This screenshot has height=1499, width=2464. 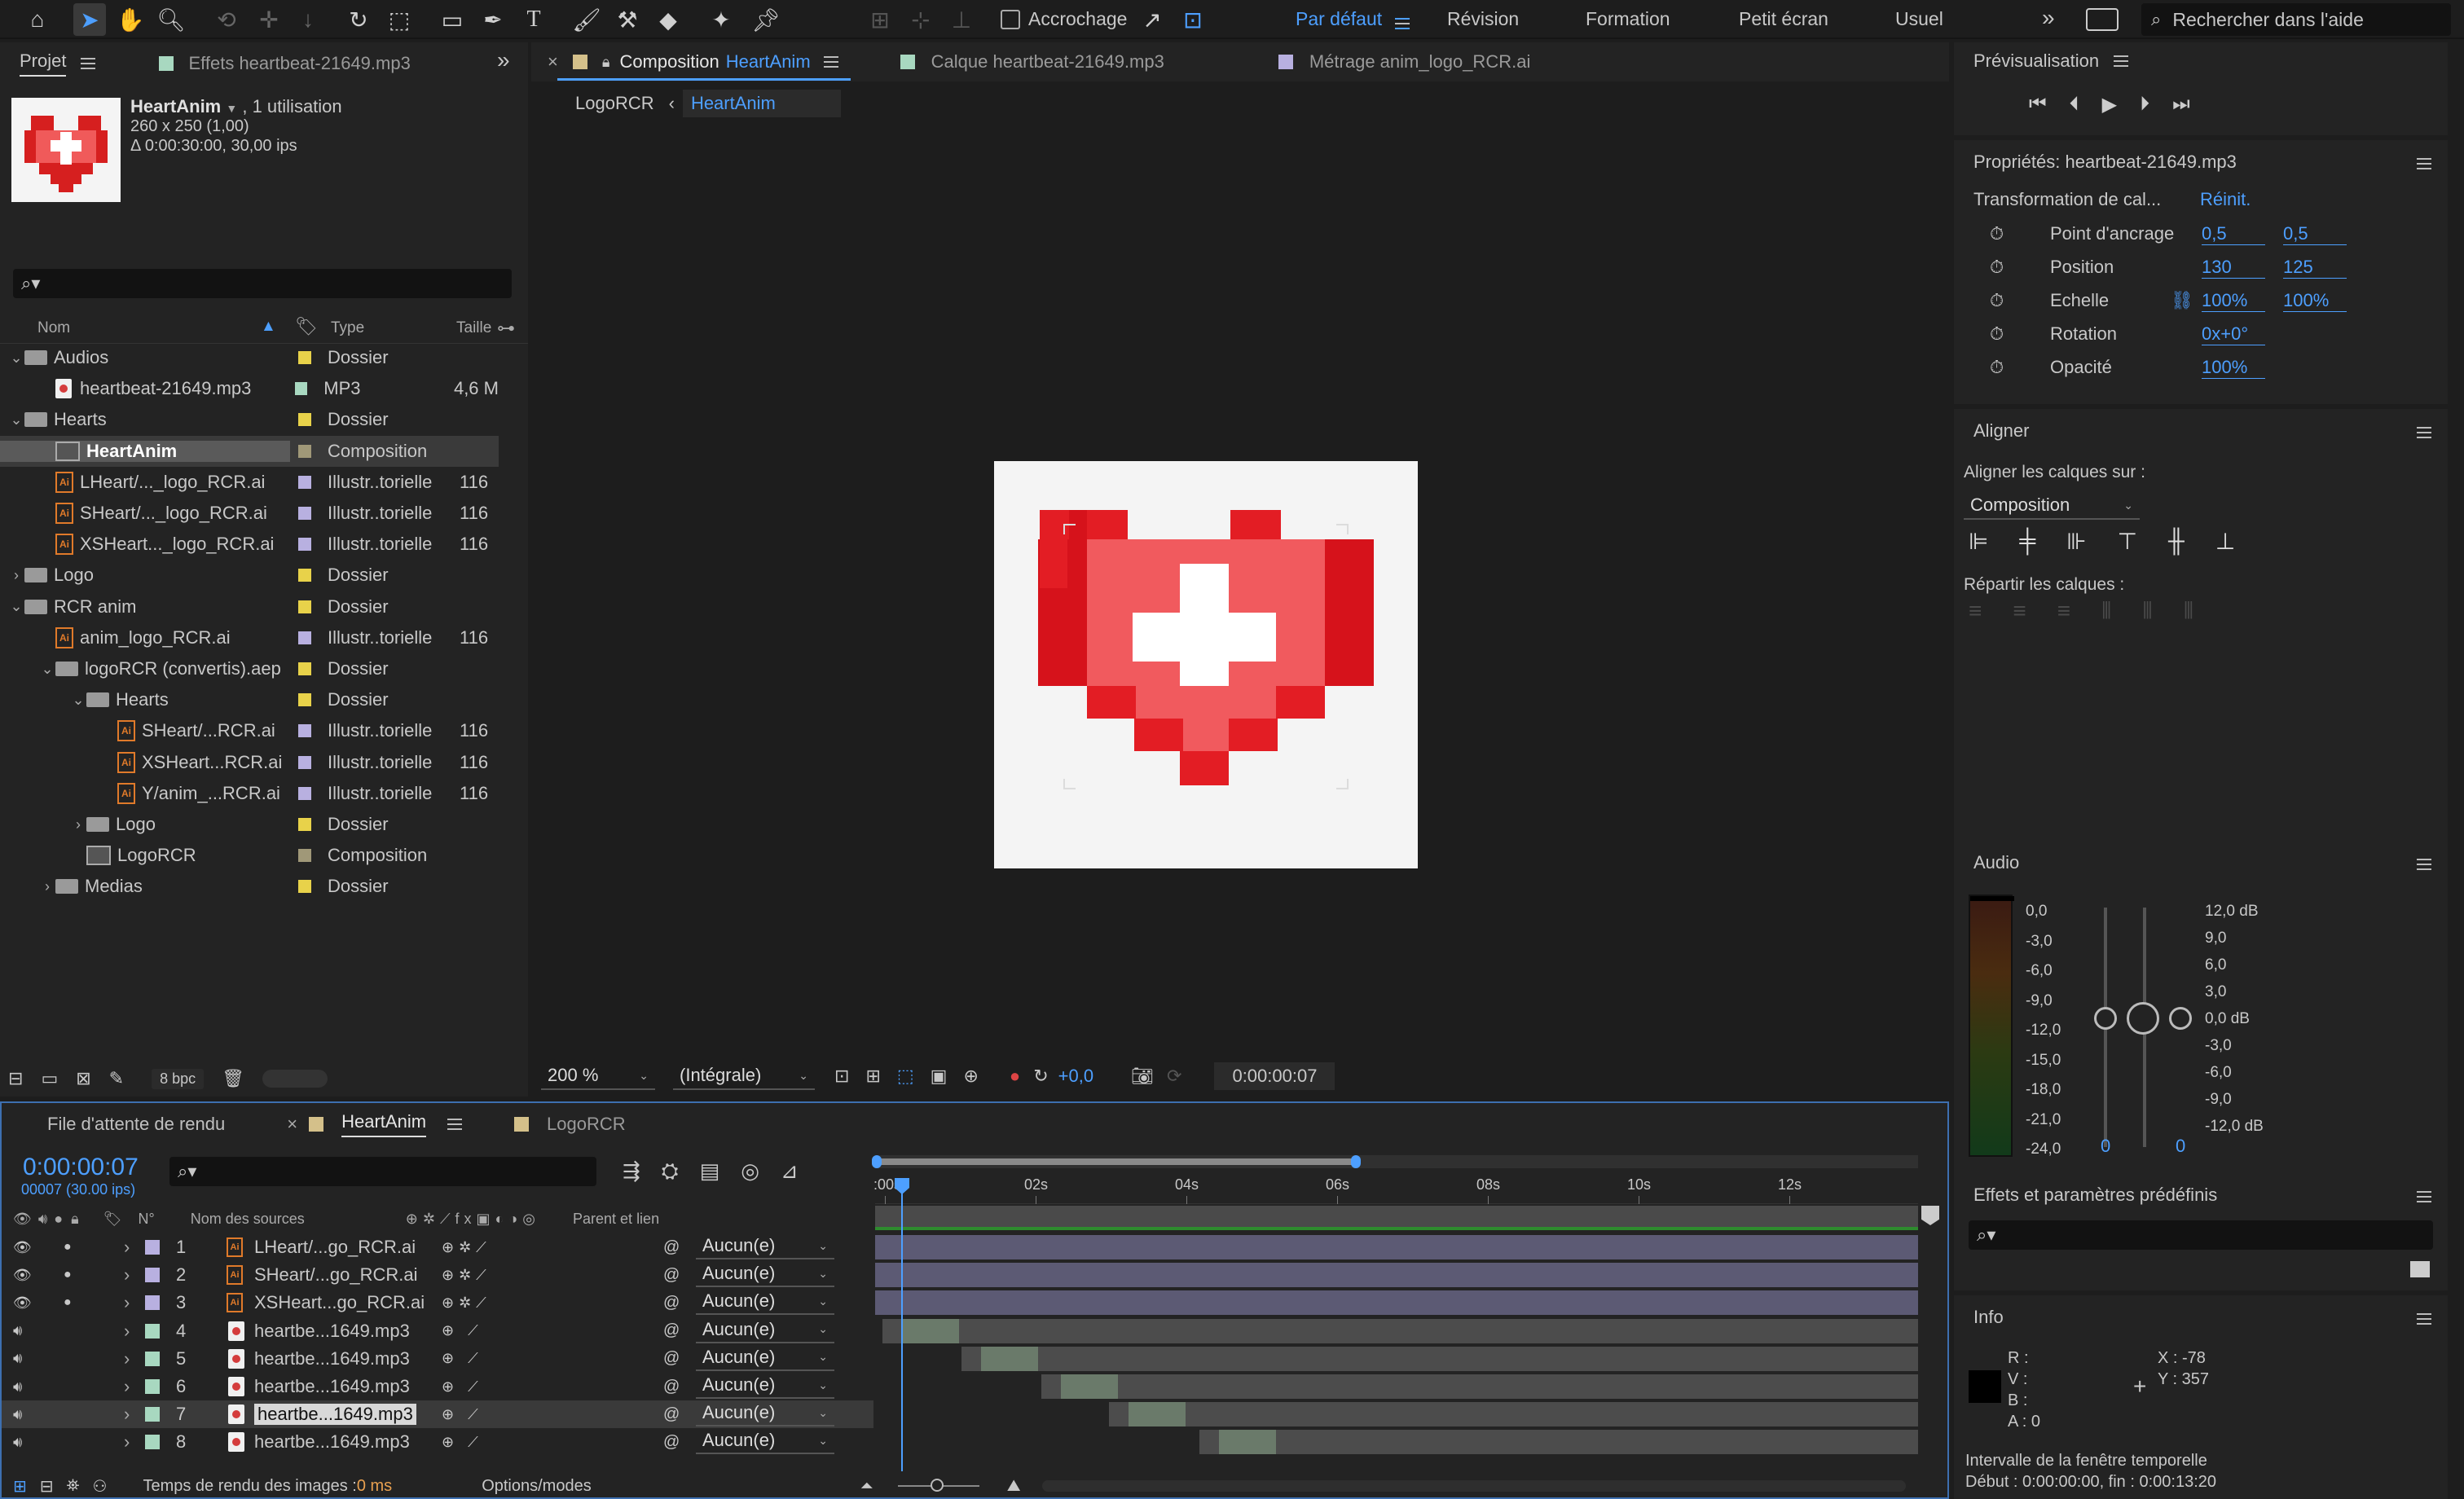 I want to click on col-source-name: Nom des sources, so click(x=248, y=1219).